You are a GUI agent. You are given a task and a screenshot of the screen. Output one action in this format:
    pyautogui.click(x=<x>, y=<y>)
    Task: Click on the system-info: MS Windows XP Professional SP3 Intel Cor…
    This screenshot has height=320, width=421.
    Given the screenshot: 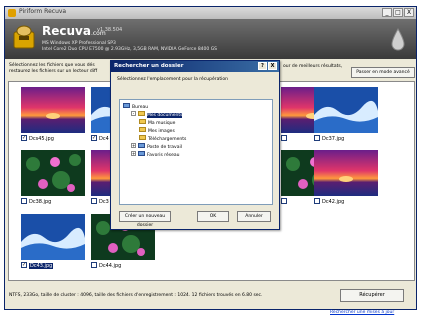 What is the action you would take?
    pyautogui.click(x=130, y=46)
    